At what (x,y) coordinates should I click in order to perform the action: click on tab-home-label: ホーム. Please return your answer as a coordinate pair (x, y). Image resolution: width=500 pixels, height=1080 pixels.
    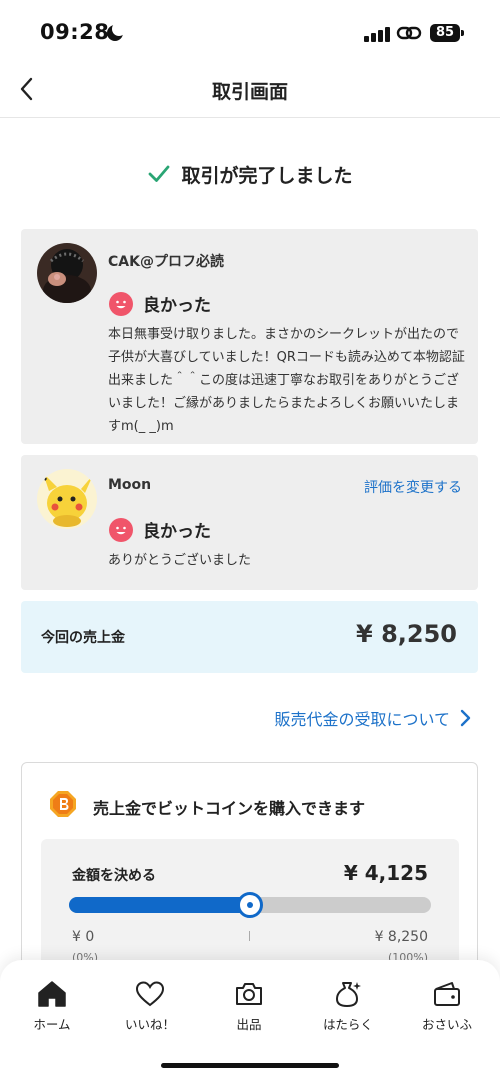
    Looking at the image, I should click on (52, 1024).